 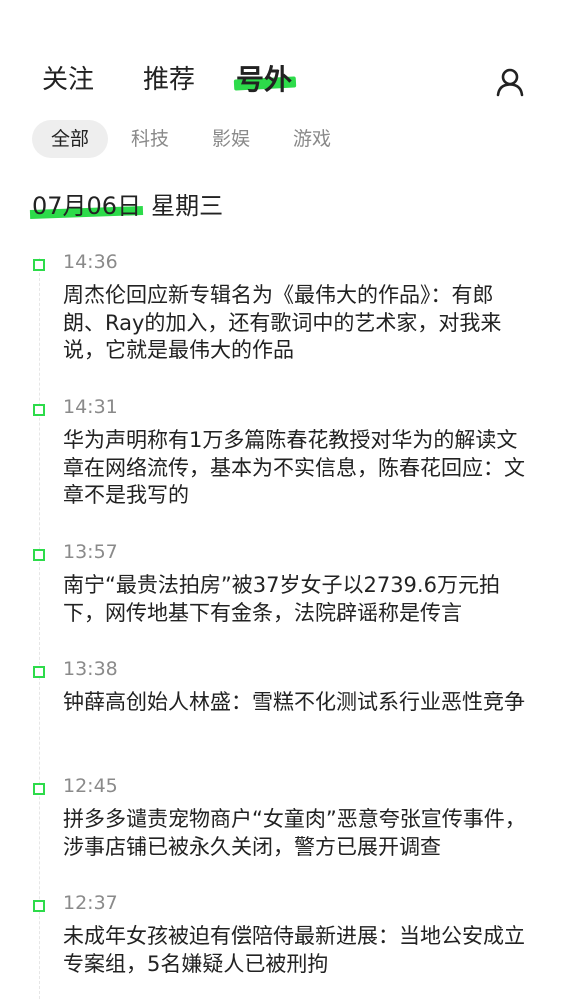 I want to click on date-header: 07月06日 星期三, so click(x=126, y=206).